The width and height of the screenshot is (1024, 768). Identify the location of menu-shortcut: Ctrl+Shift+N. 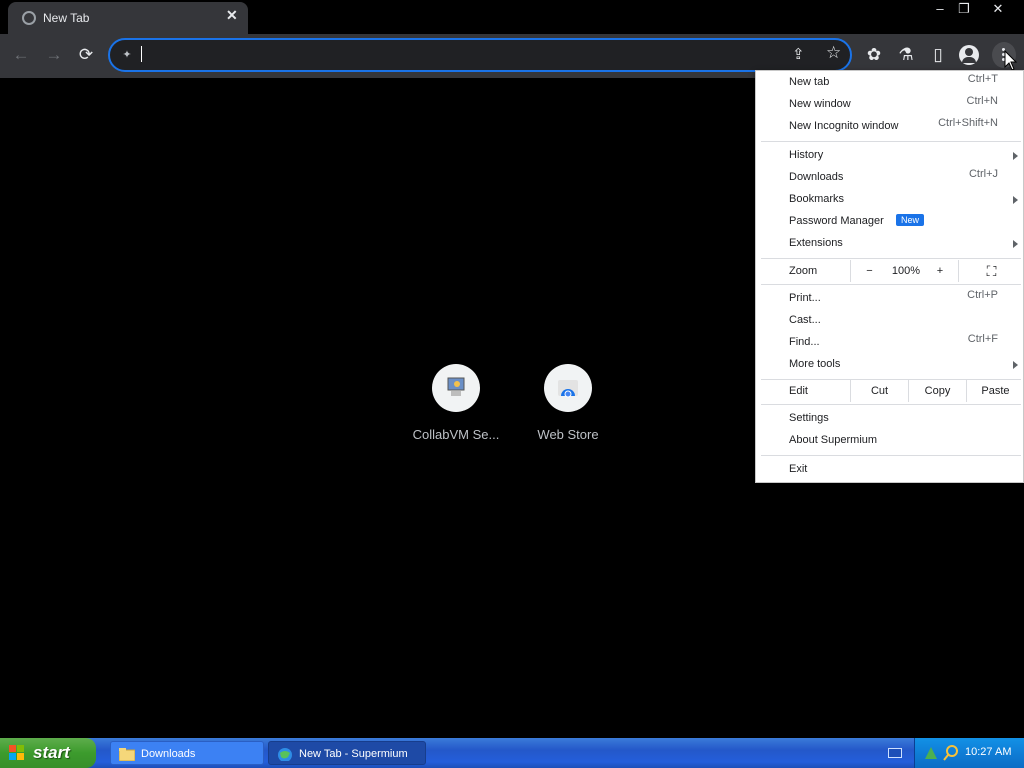
(968, 123).